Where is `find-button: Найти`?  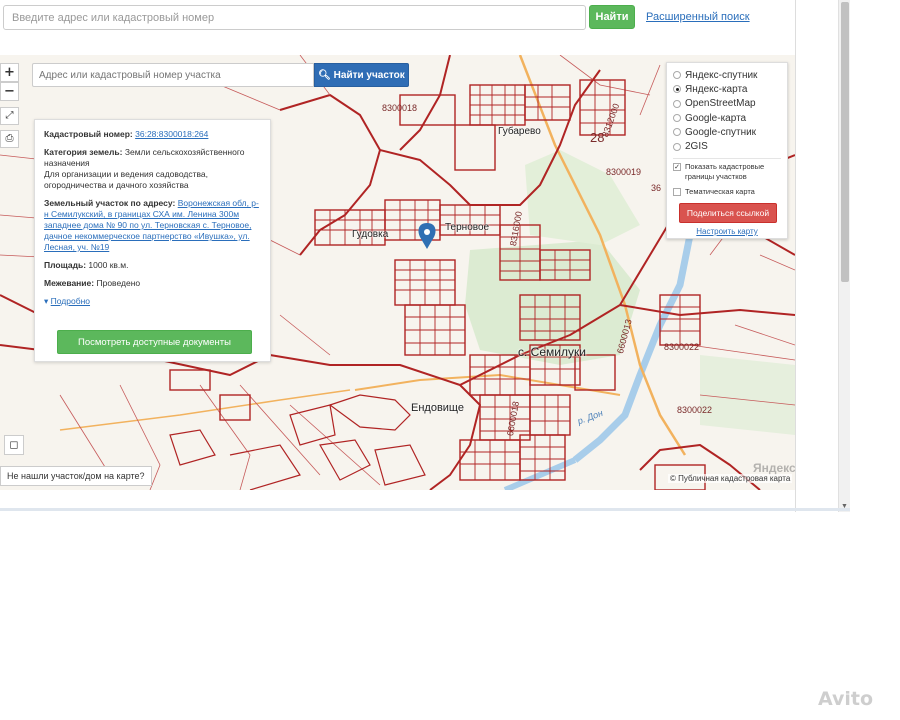 find-button: Найти is located at coordinates (612, 17).